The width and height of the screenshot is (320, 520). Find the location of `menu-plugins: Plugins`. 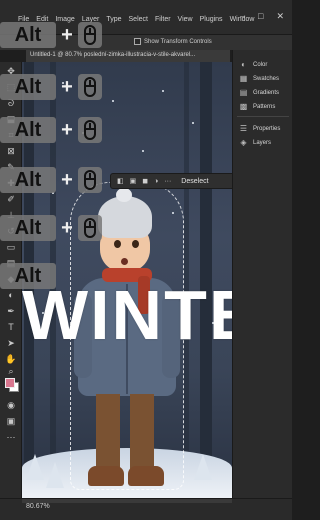

menu-plugins: Plugins is located at coordinates (211, 19).